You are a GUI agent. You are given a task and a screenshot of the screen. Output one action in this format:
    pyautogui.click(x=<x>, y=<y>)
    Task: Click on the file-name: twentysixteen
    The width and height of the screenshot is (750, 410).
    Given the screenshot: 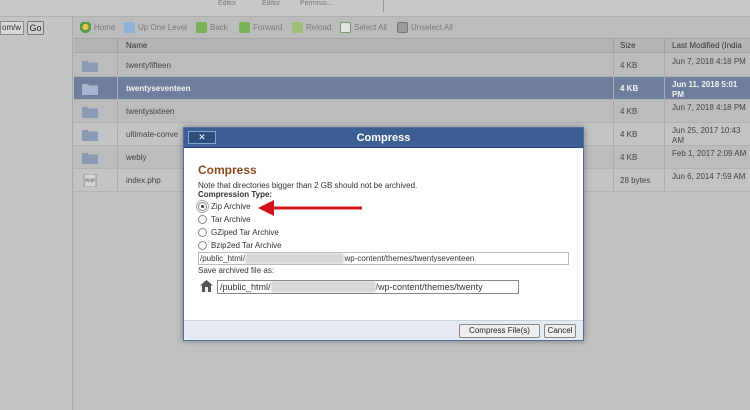 What is the action you would take?
    pyautogui.click(x=150, y=111)
    